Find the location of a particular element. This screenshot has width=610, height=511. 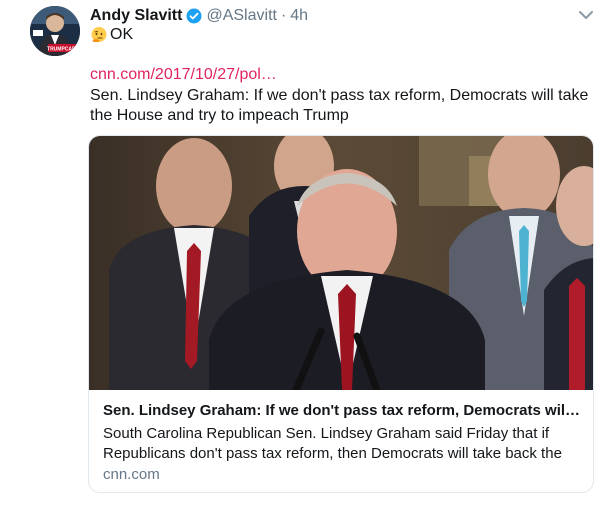

tweet-header: Andy Slavitt @ASlavitt · 4h is located at coordinates (199, 16).